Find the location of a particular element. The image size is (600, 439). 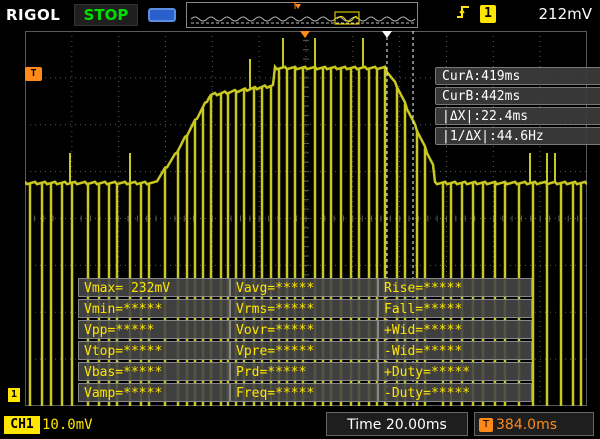

bottom-status-bar: CH1 10.0mV Time 20.00ms T 384.0ms is located at coordinates (300, 423).